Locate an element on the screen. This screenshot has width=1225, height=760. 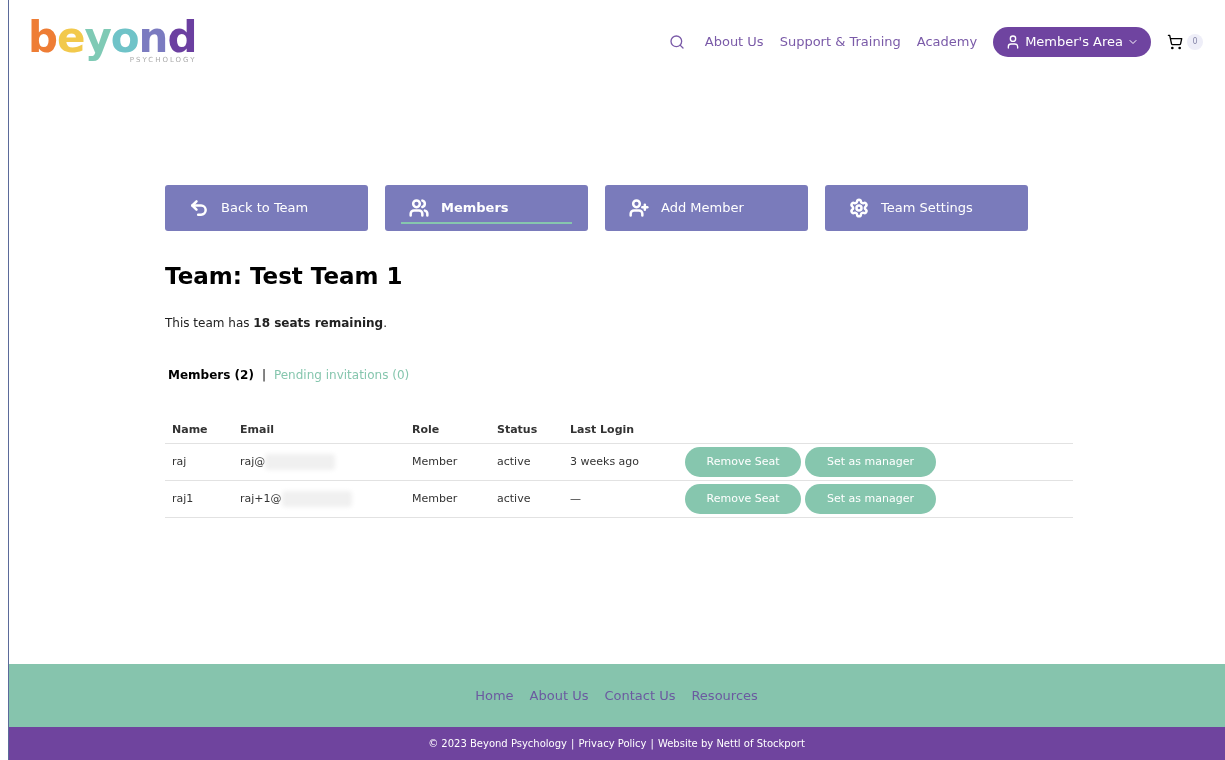
seats-text: This team has 18 seats remaining. is located at coordinates (276, 323).